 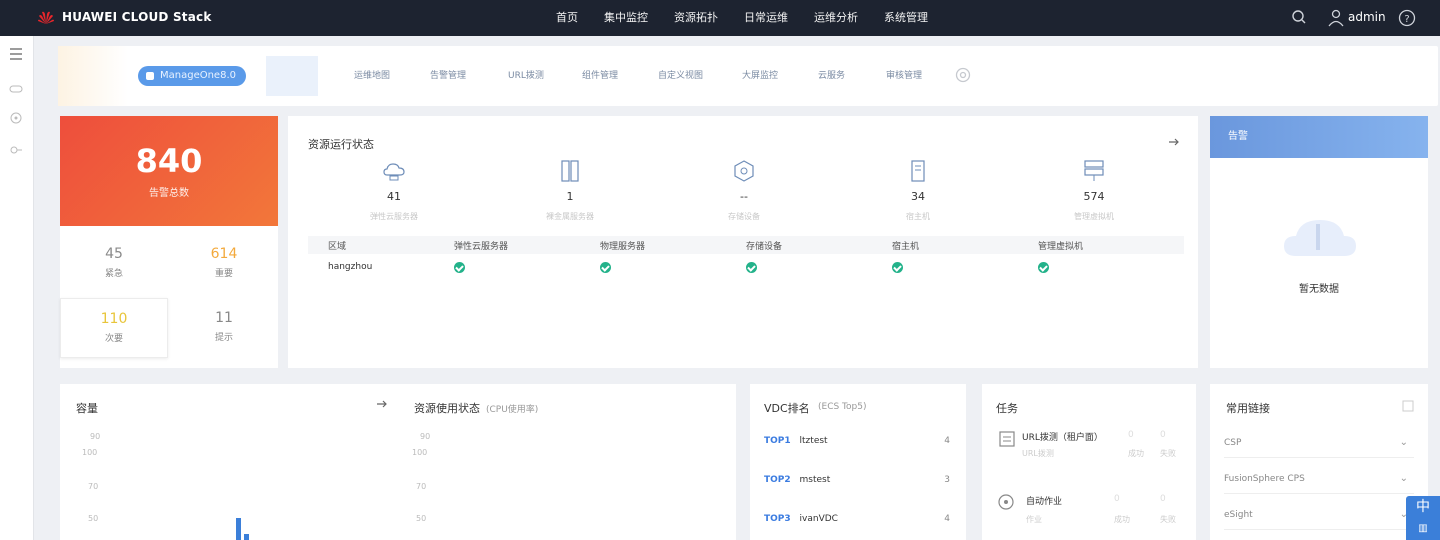 What do you see at coordinates (1336, 18) in the screenshot?
I see `user-icon` at bounding box center [1336, 18].